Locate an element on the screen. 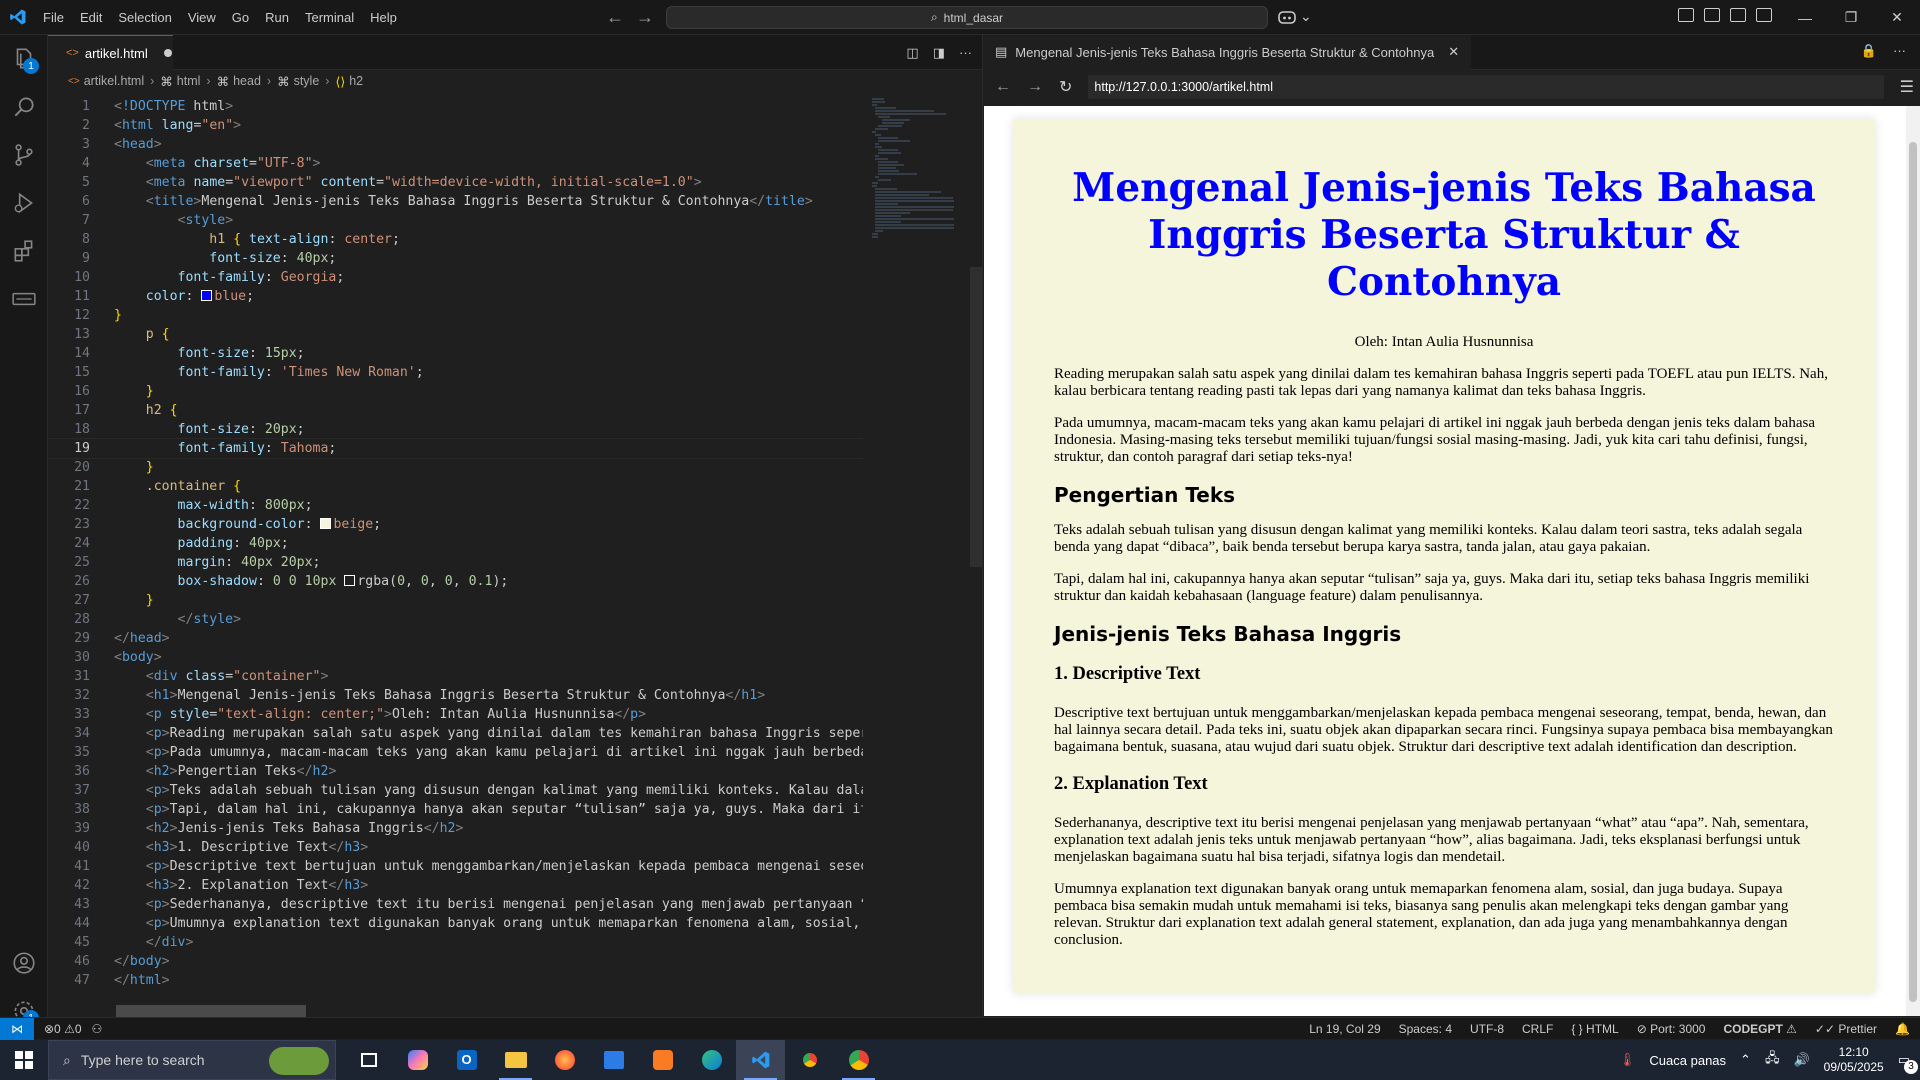  code-line: 36 <h2>Pengertian Teks</h2> is located at coordinates (455, 771).